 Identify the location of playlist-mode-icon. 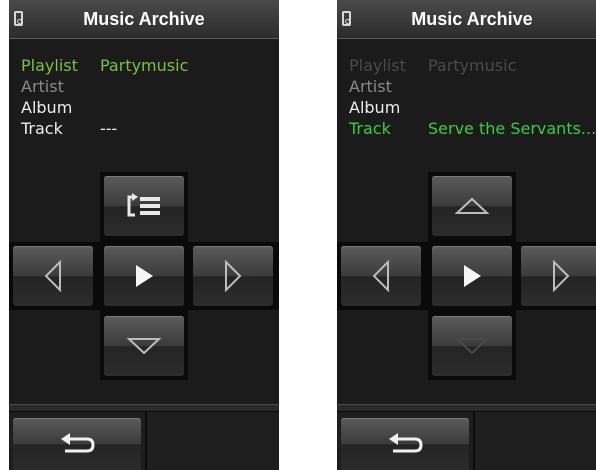
(143, 205).